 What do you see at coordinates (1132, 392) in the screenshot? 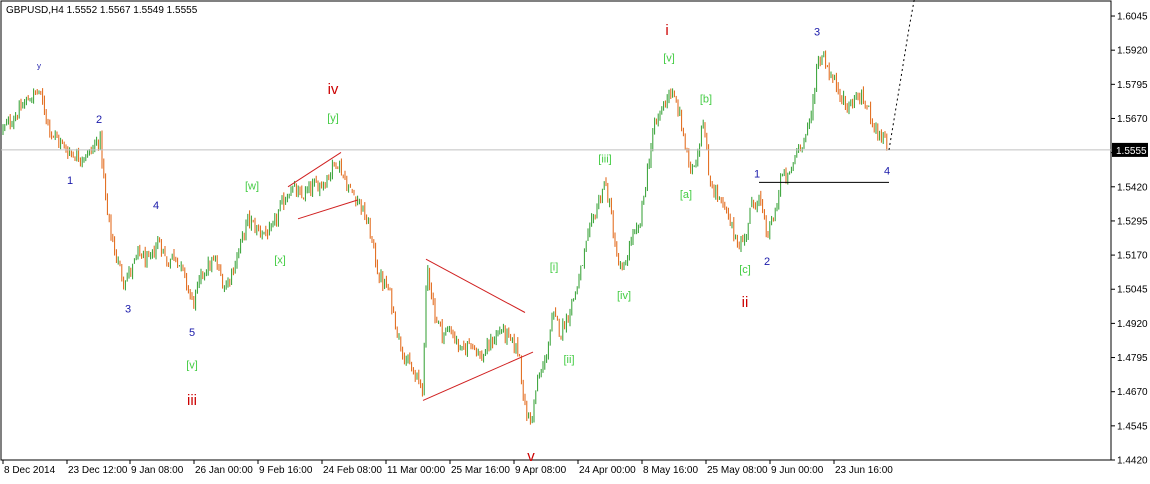
I see `y-tick-label: 1.4670` at bounding box center [1132, 392].